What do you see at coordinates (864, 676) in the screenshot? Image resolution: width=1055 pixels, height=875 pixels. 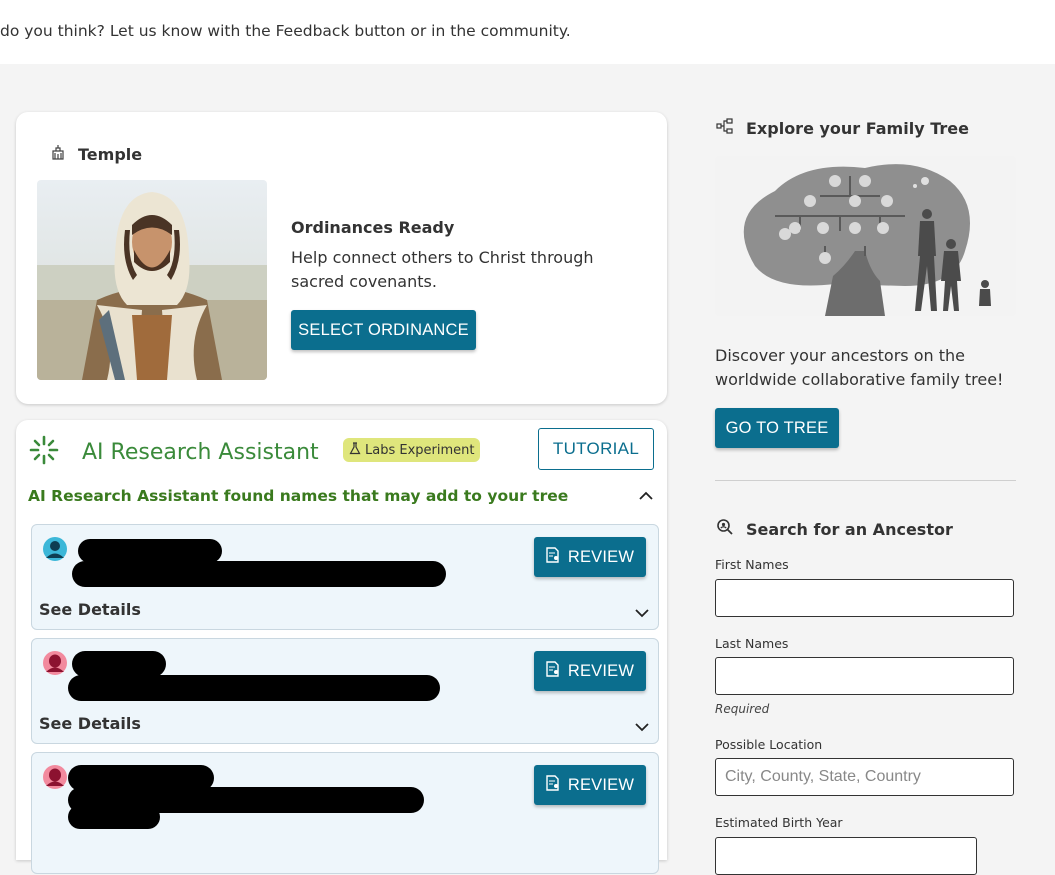 I see `last-names-input` at bounding box center [864, 676].